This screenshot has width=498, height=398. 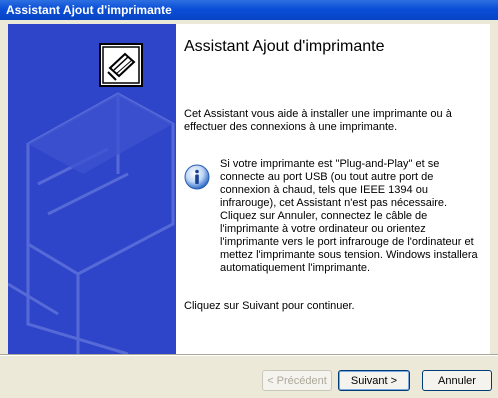 I want to click on info-icon, so click(x=197, y=177).